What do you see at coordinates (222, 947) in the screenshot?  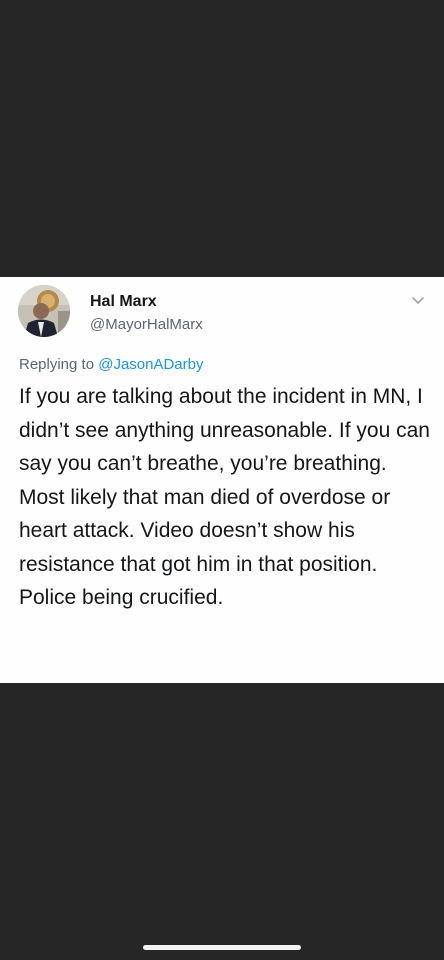 I see `home-indicator` at bounding box center [222, 947].